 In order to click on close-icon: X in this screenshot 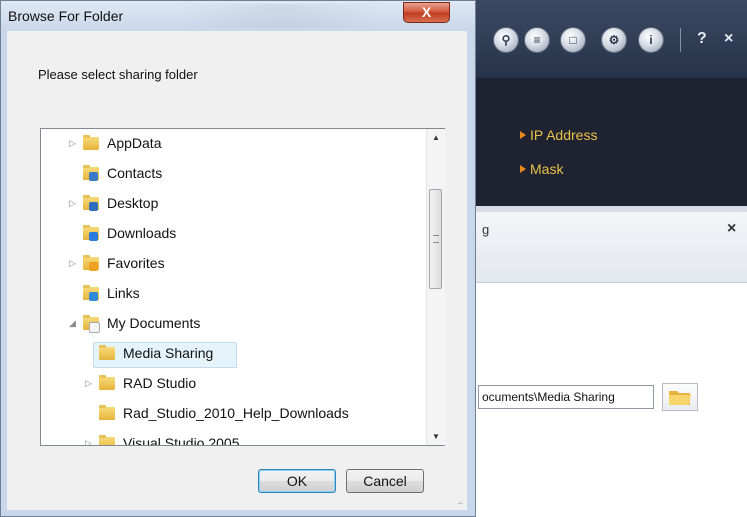, I will do `click(426, 12)`.